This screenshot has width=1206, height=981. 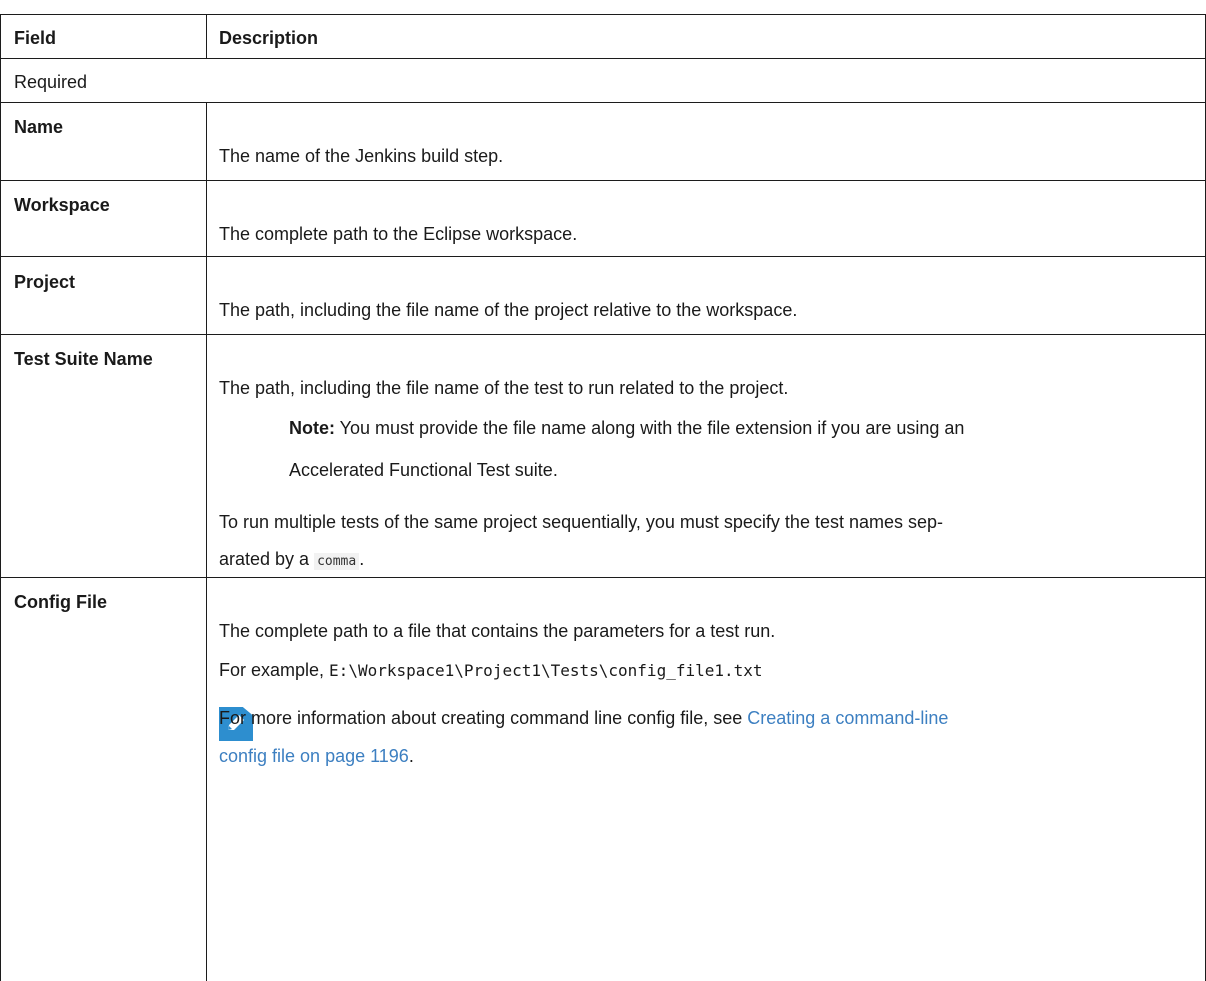 I want to click on extra-line-2-before: arated by a, so click(x=267, y=559).